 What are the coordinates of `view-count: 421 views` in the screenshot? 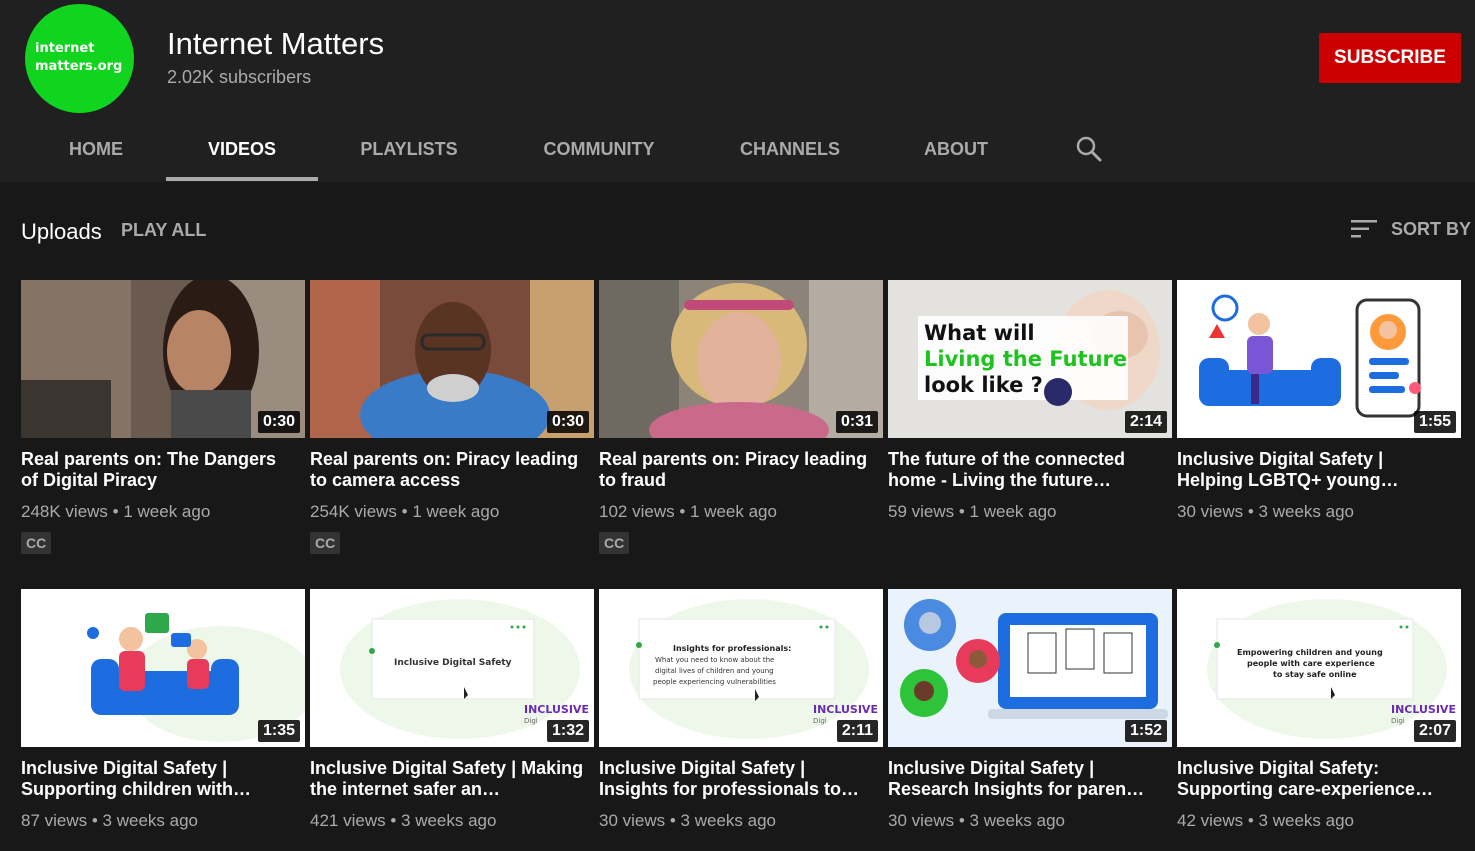 It's located at (348, 820).